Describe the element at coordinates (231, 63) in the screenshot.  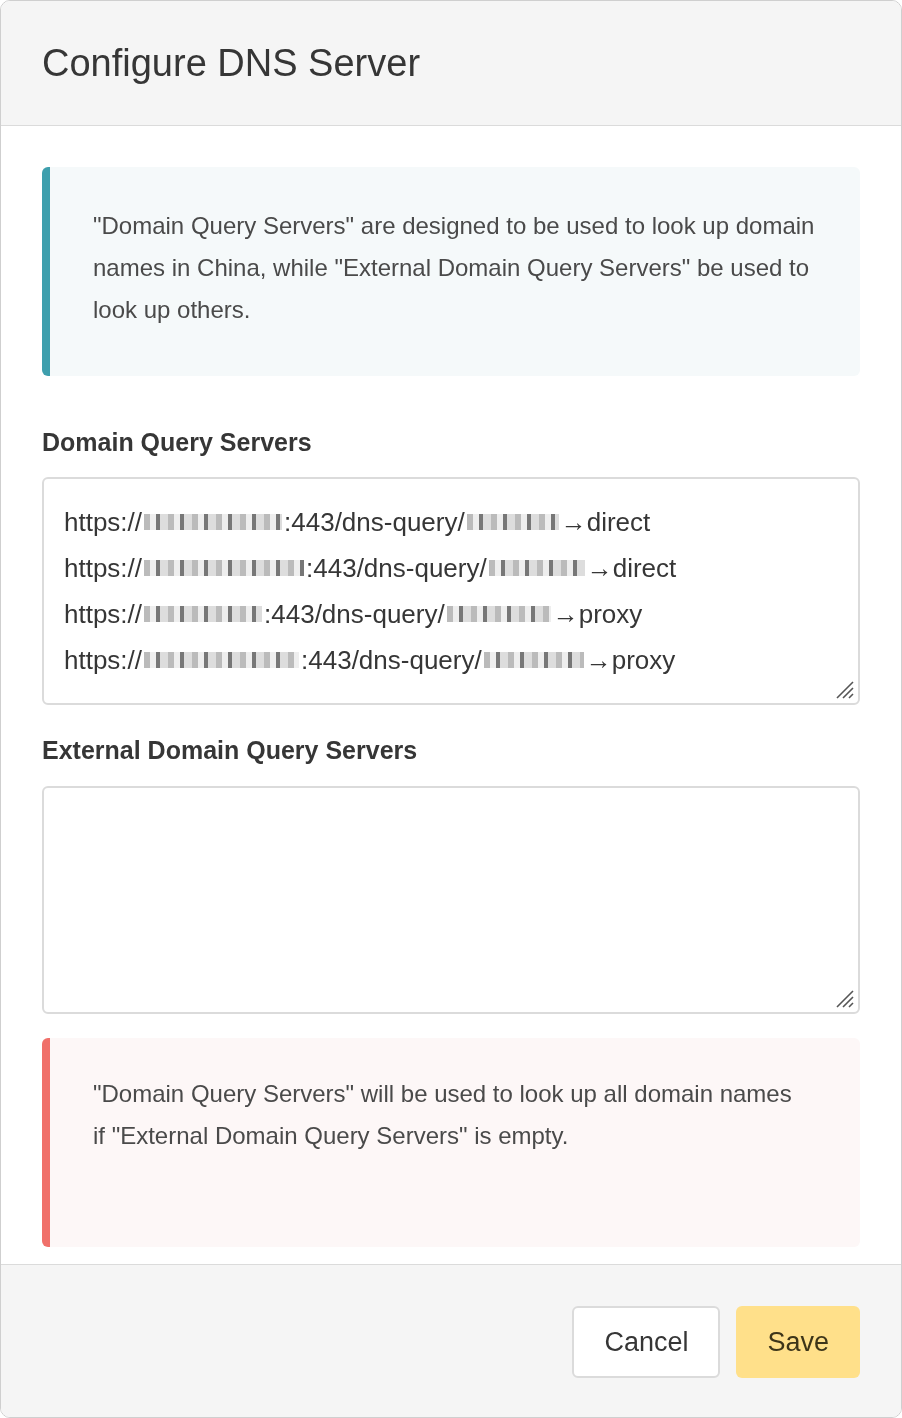
I see `dialog-title: Configure DNS Server` at that location.